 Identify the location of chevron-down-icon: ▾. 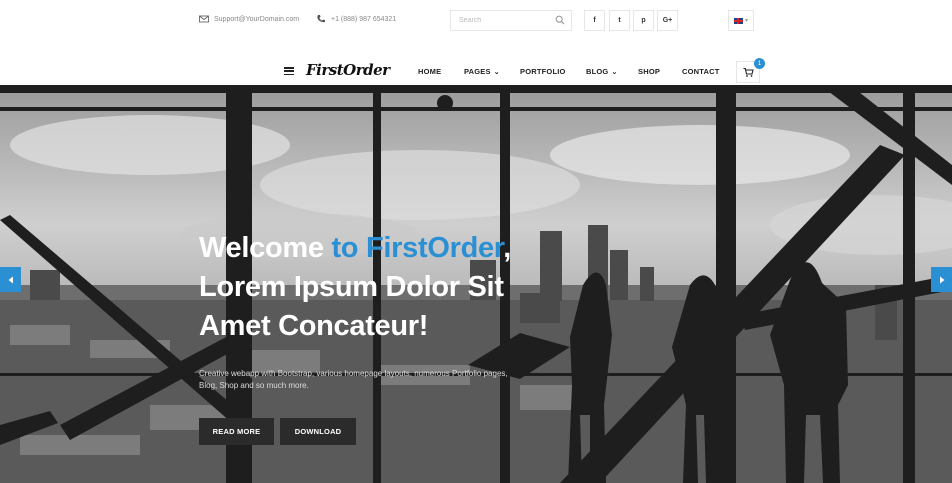
(746, 21).